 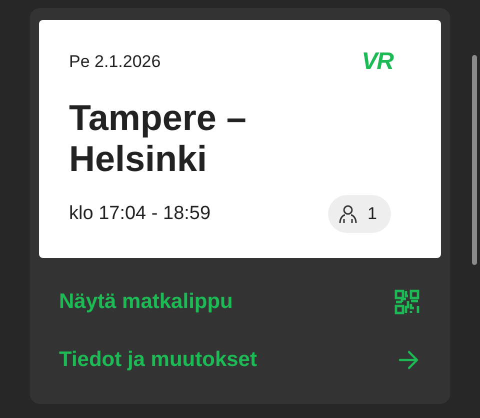 I want to click on passenger-badge: 1, so click(x=359, y=214).